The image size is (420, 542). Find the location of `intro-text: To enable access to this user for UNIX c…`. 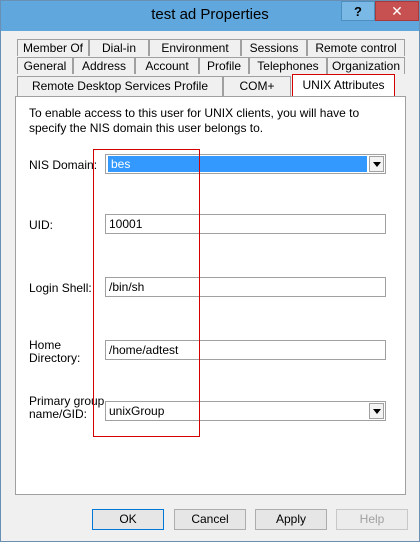

intro-text: To enable access to this user for UNIX c… is located at coordinates (194, 120).